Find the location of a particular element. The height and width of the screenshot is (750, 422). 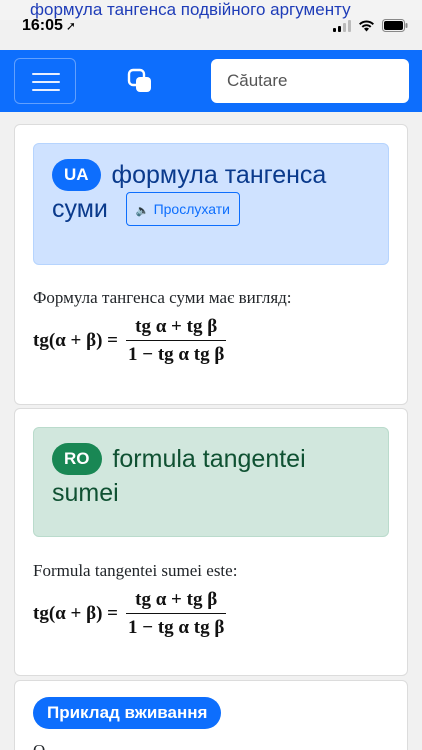

hamburger-menu-icon is located at coordinates (45, 81).